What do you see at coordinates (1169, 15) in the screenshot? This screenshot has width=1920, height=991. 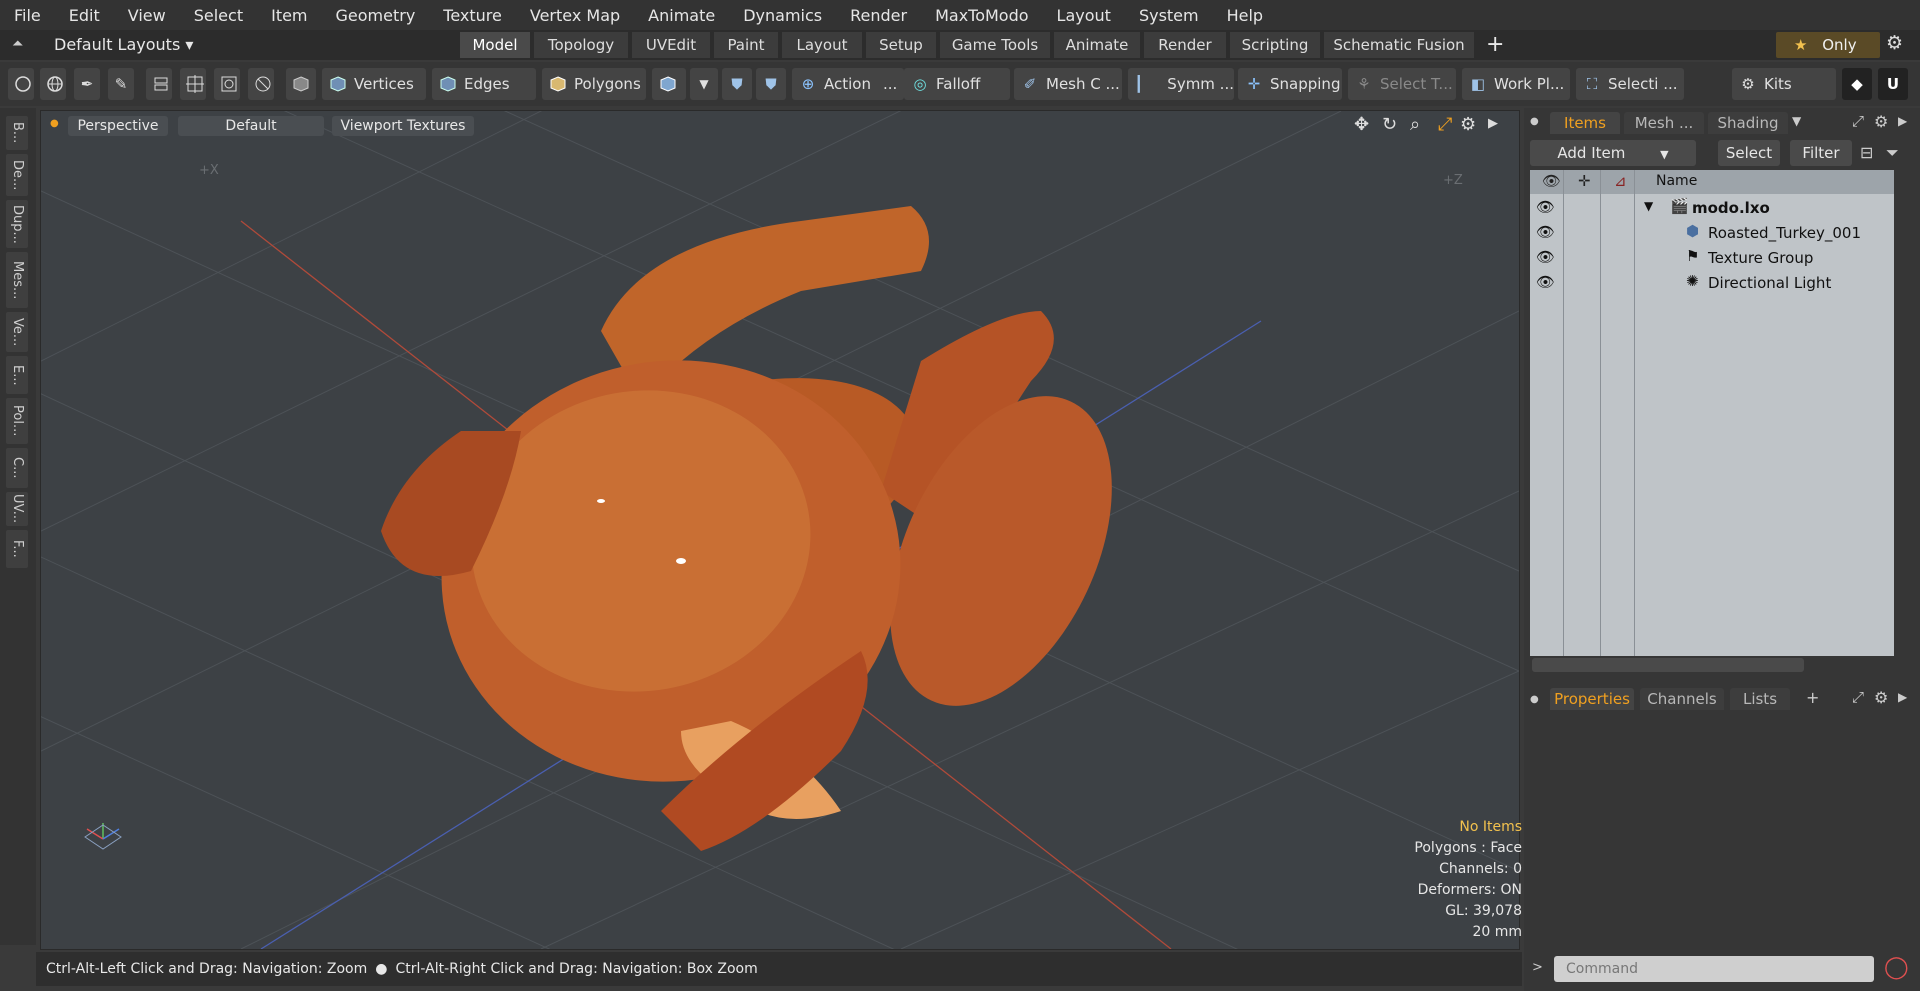 I see `menu-system: System` at bounding box center [1169, 15].